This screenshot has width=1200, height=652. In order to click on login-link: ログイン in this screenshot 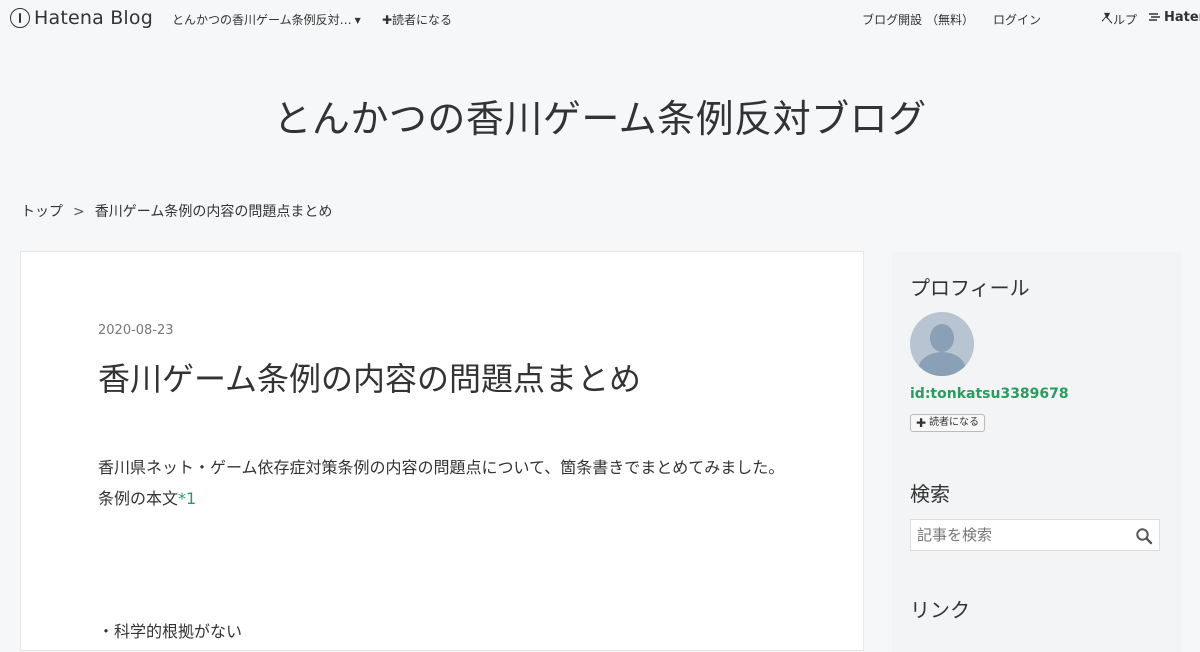, I will do `click(1017, 19)`.